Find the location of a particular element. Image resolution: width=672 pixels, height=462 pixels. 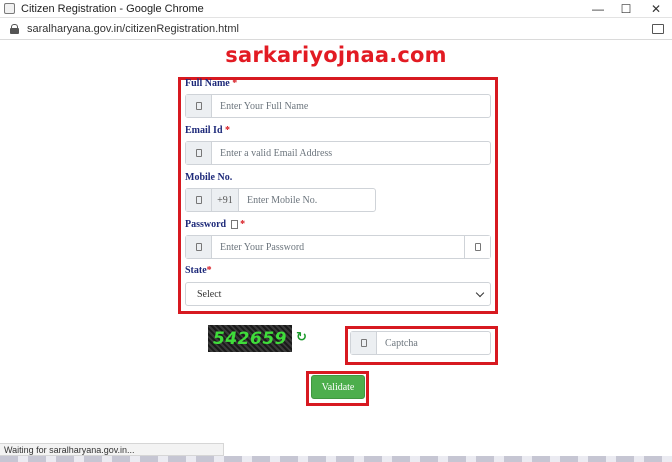

mobile-label: Mobile No. is located at coordinates (209, 177).